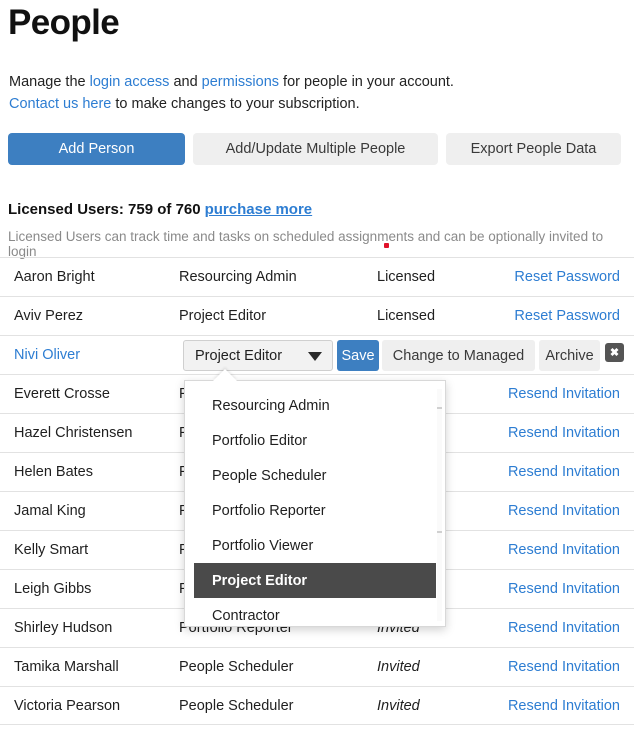  I want to click on contact-us-link: Contact us here, so click(60, 104).